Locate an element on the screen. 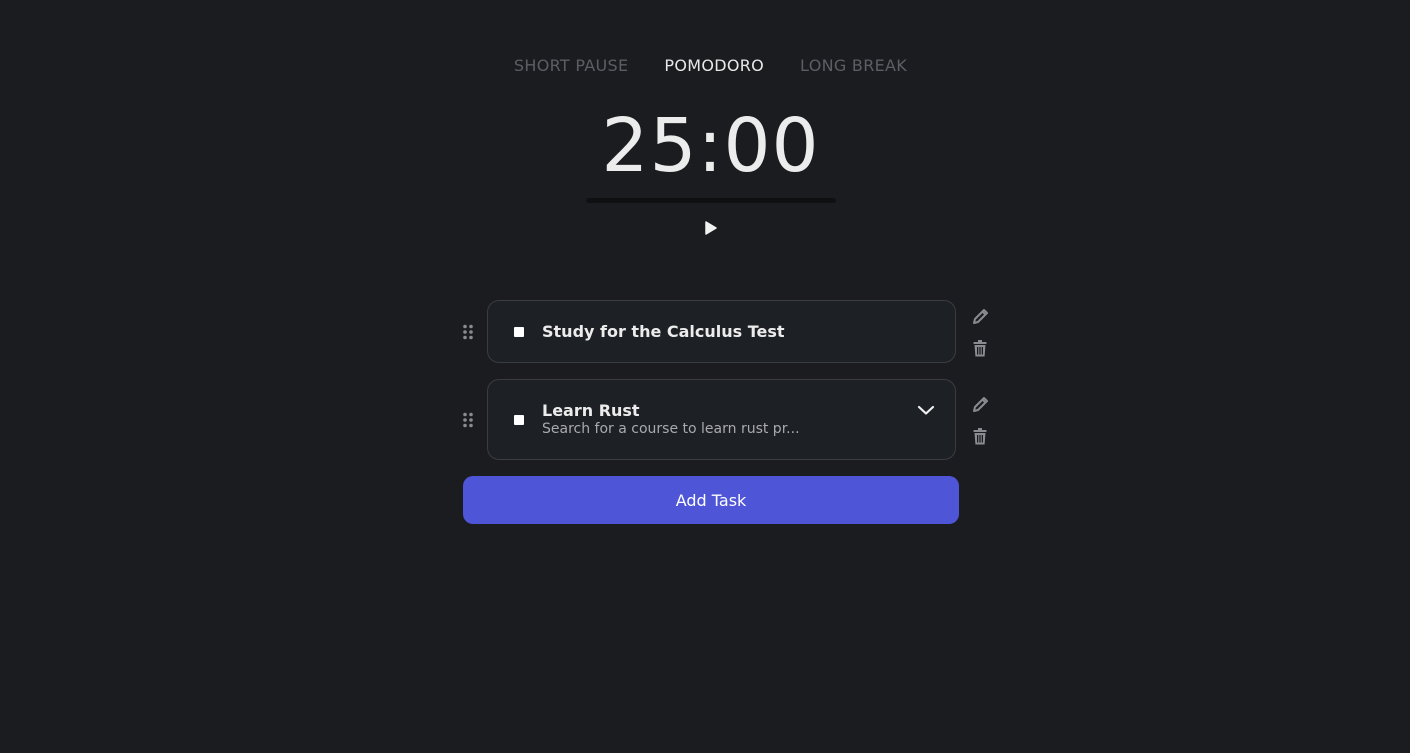 This screenshot has width=1410, height=753. play-icon is located at coordinates (711, 228).